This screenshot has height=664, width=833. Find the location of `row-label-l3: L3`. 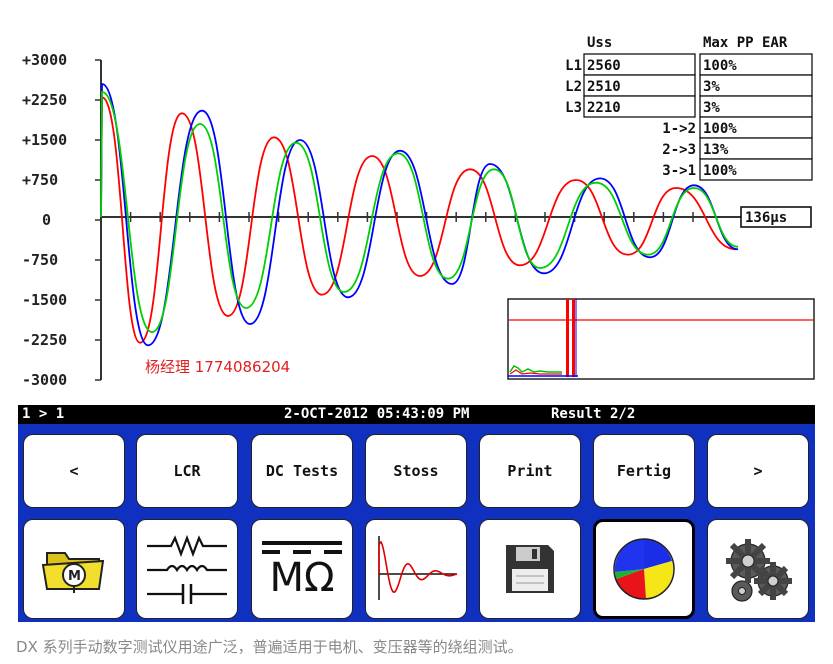

row-label-l3: L3 is located at coordinates (573, 108).